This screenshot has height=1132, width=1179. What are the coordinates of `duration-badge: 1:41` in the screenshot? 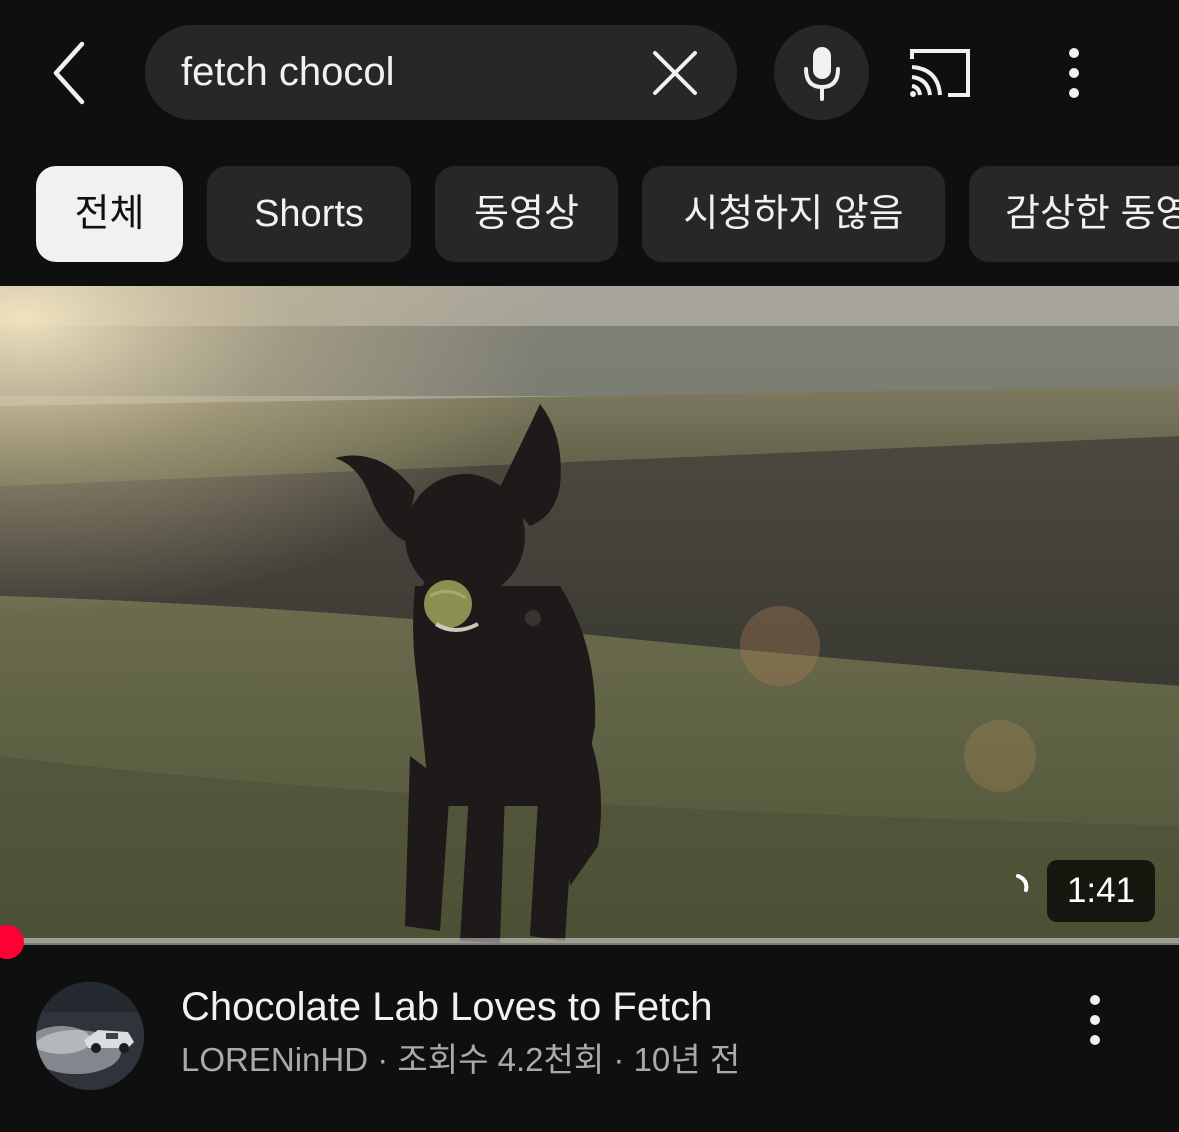 It's located at (1101, 891).